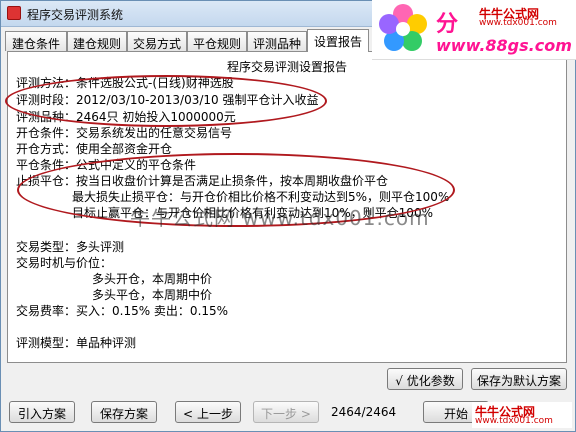  What do you see at coordinates (518, 23) in the screenshot?
I see `badge-top-url: www.tdx001.com` at bounding box center [518, 23].